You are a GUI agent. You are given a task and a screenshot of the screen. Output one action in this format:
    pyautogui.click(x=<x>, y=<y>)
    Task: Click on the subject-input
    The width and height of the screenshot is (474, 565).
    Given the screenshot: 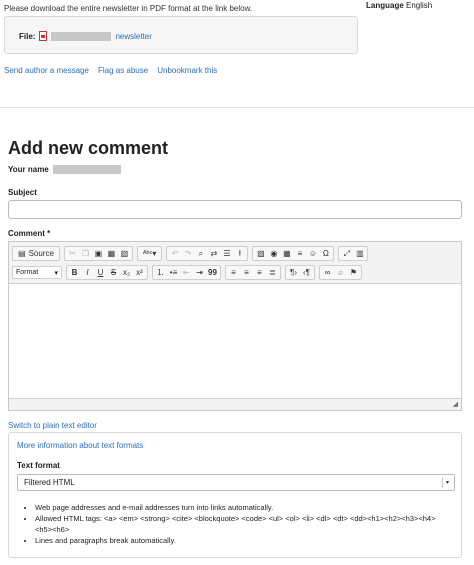 What is the action you would take?
    pyautogui.click(x=235, y=209)
    